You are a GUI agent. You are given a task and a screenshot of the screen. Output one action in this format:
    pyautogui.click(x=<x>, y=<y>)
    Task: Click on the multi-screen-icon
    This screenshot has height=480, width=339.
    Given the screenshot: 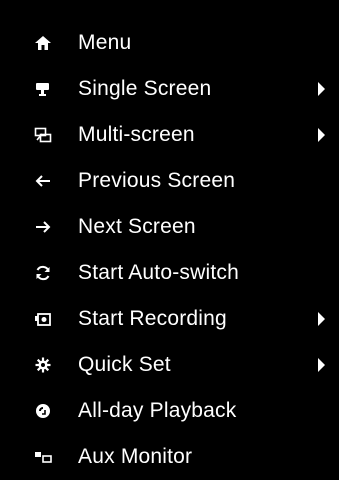 What is the action you would take?
    pyautogui.click(x=43, y=135)
    